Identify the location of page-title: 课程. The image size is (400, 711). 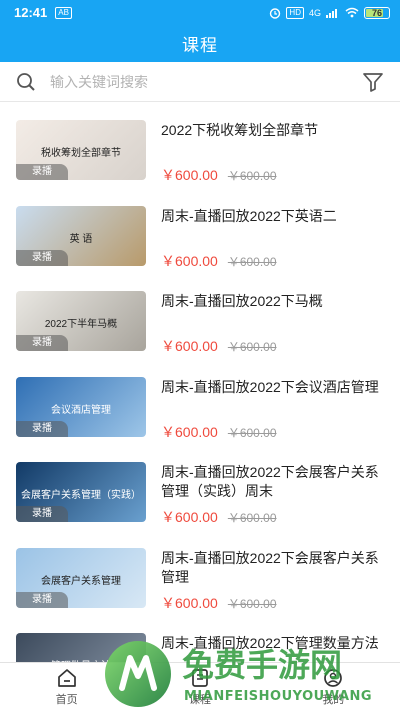
(200, 45).